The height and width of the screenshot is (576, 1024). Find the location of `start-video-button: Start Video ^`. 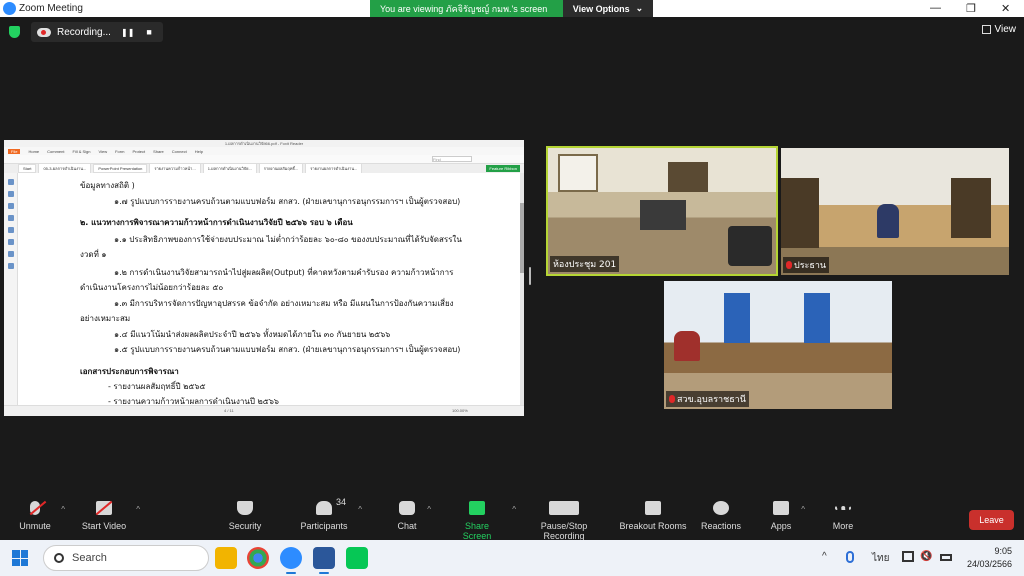

start-video-button: Start Video ^ is located at coordinates (110, 516).